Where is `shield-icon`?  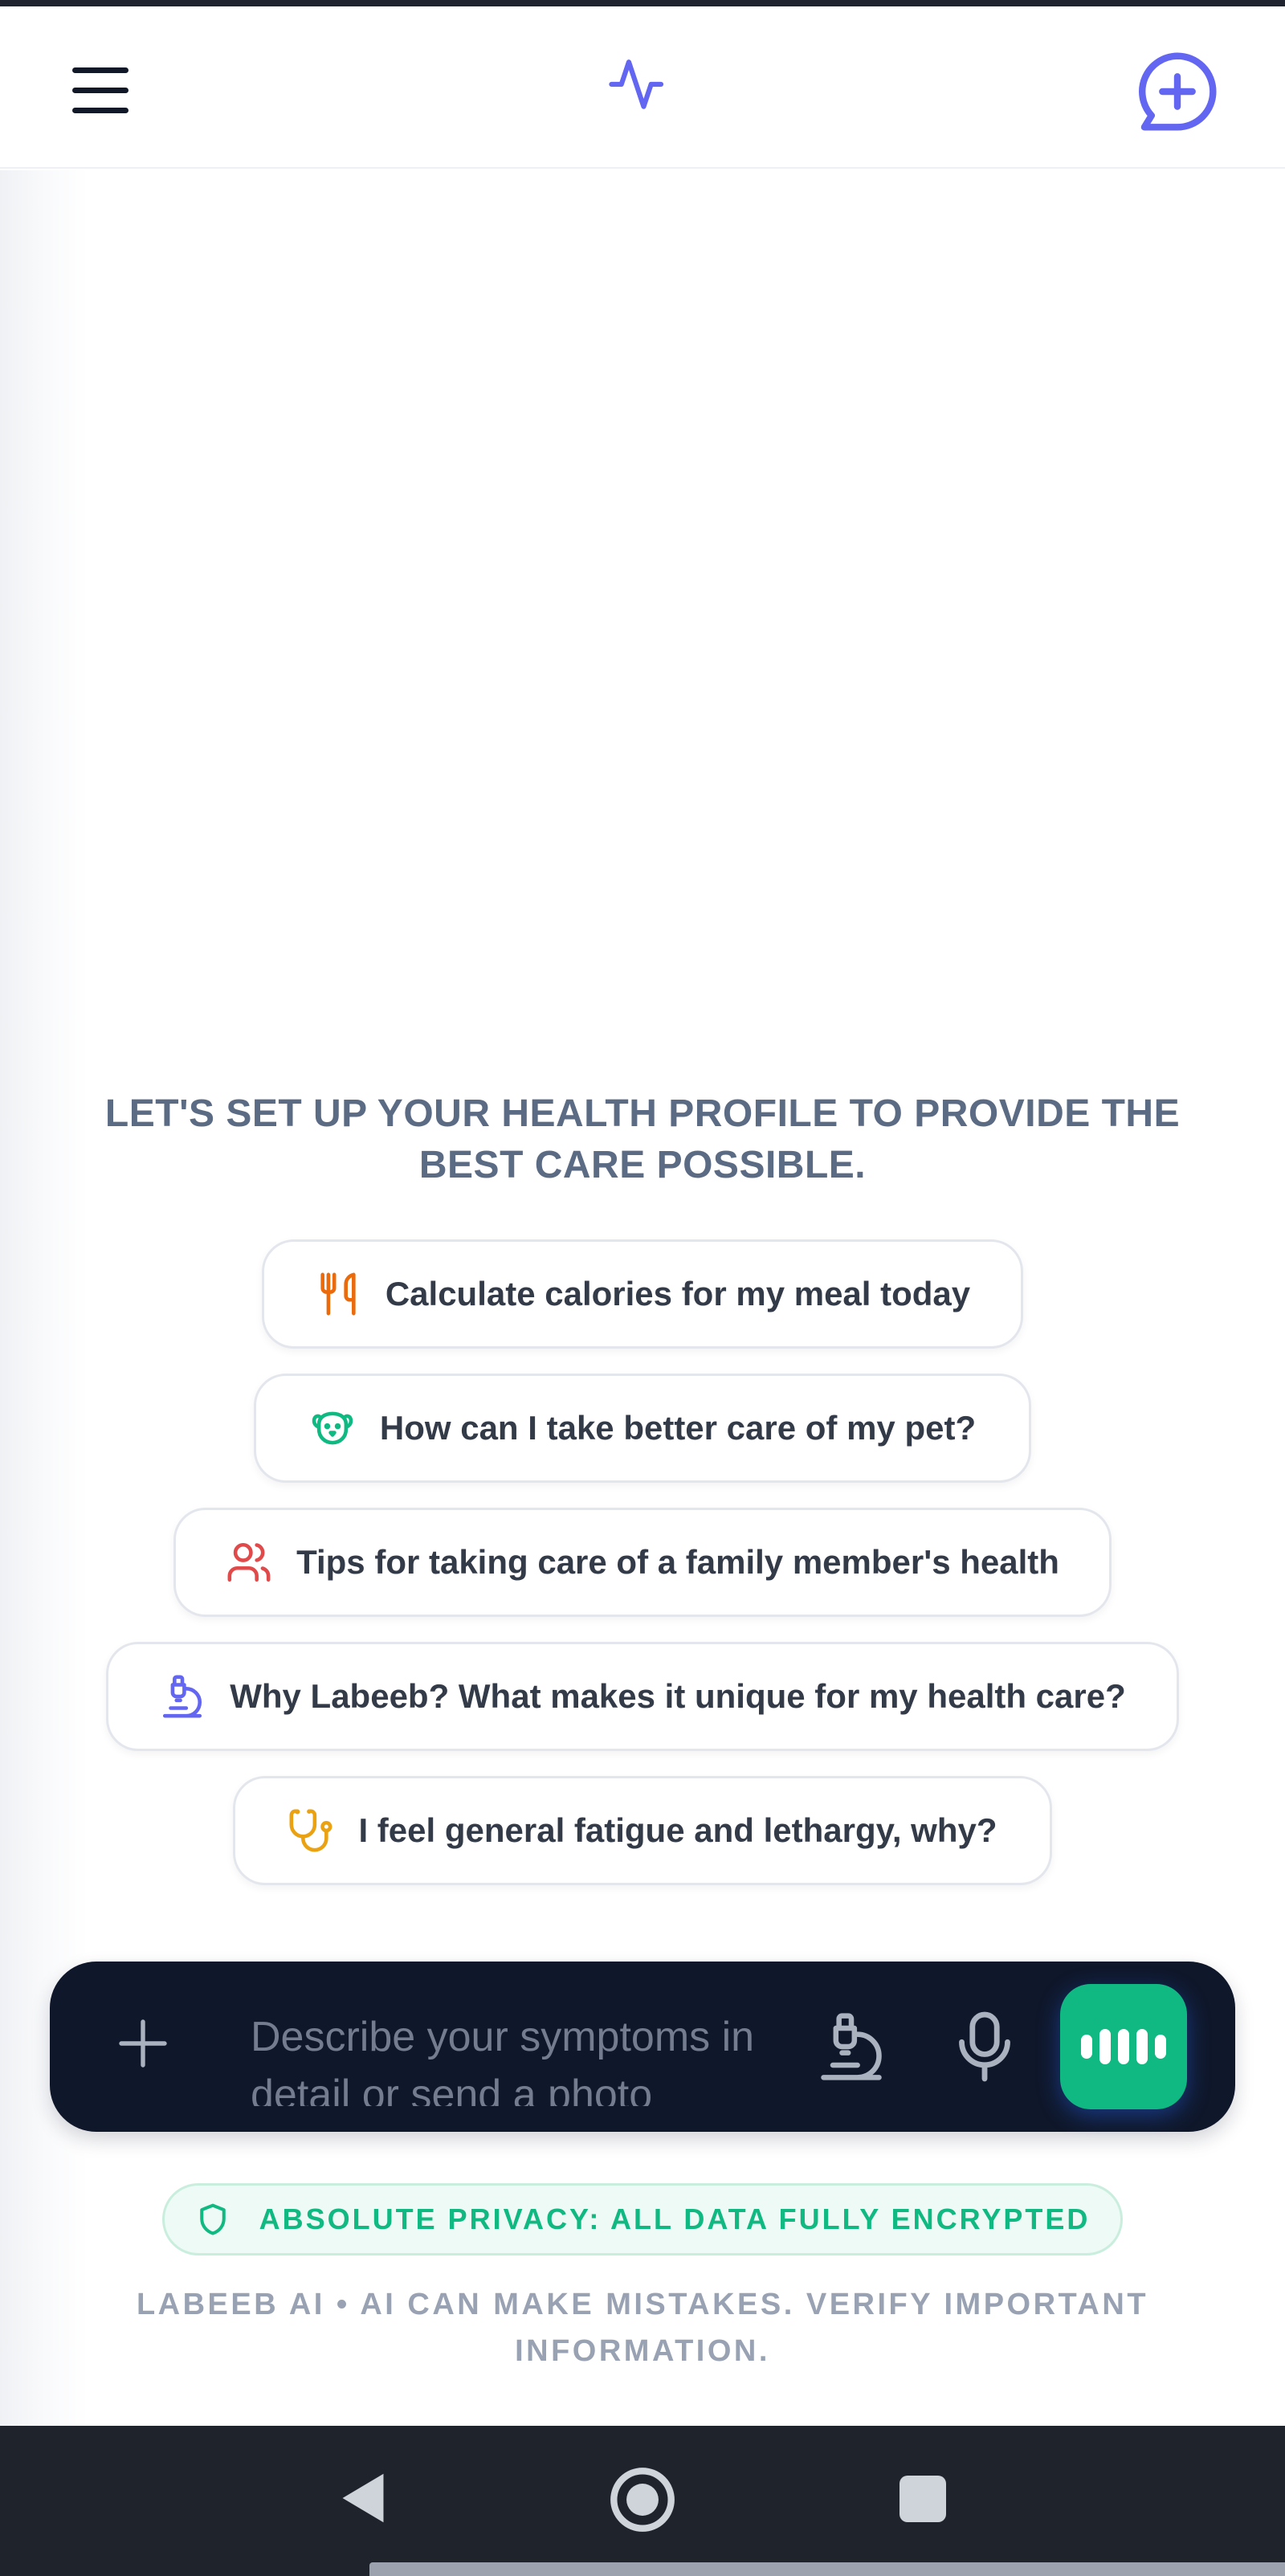
shield-icon is located at coordinates (213, 2219).